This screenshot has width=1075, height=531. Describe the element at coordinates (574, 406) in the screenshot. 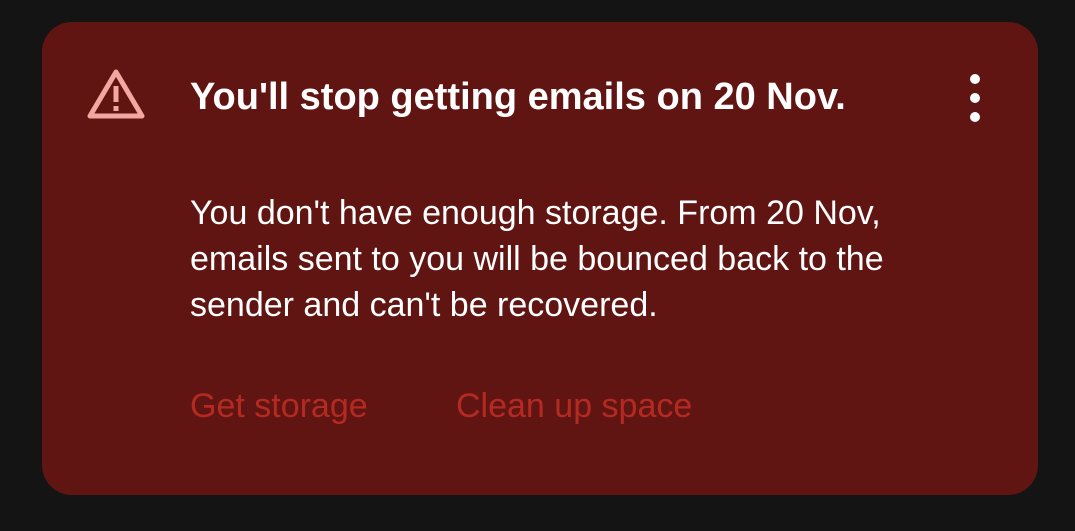

I see `clean-up-space-button: Clean up space` at that location.